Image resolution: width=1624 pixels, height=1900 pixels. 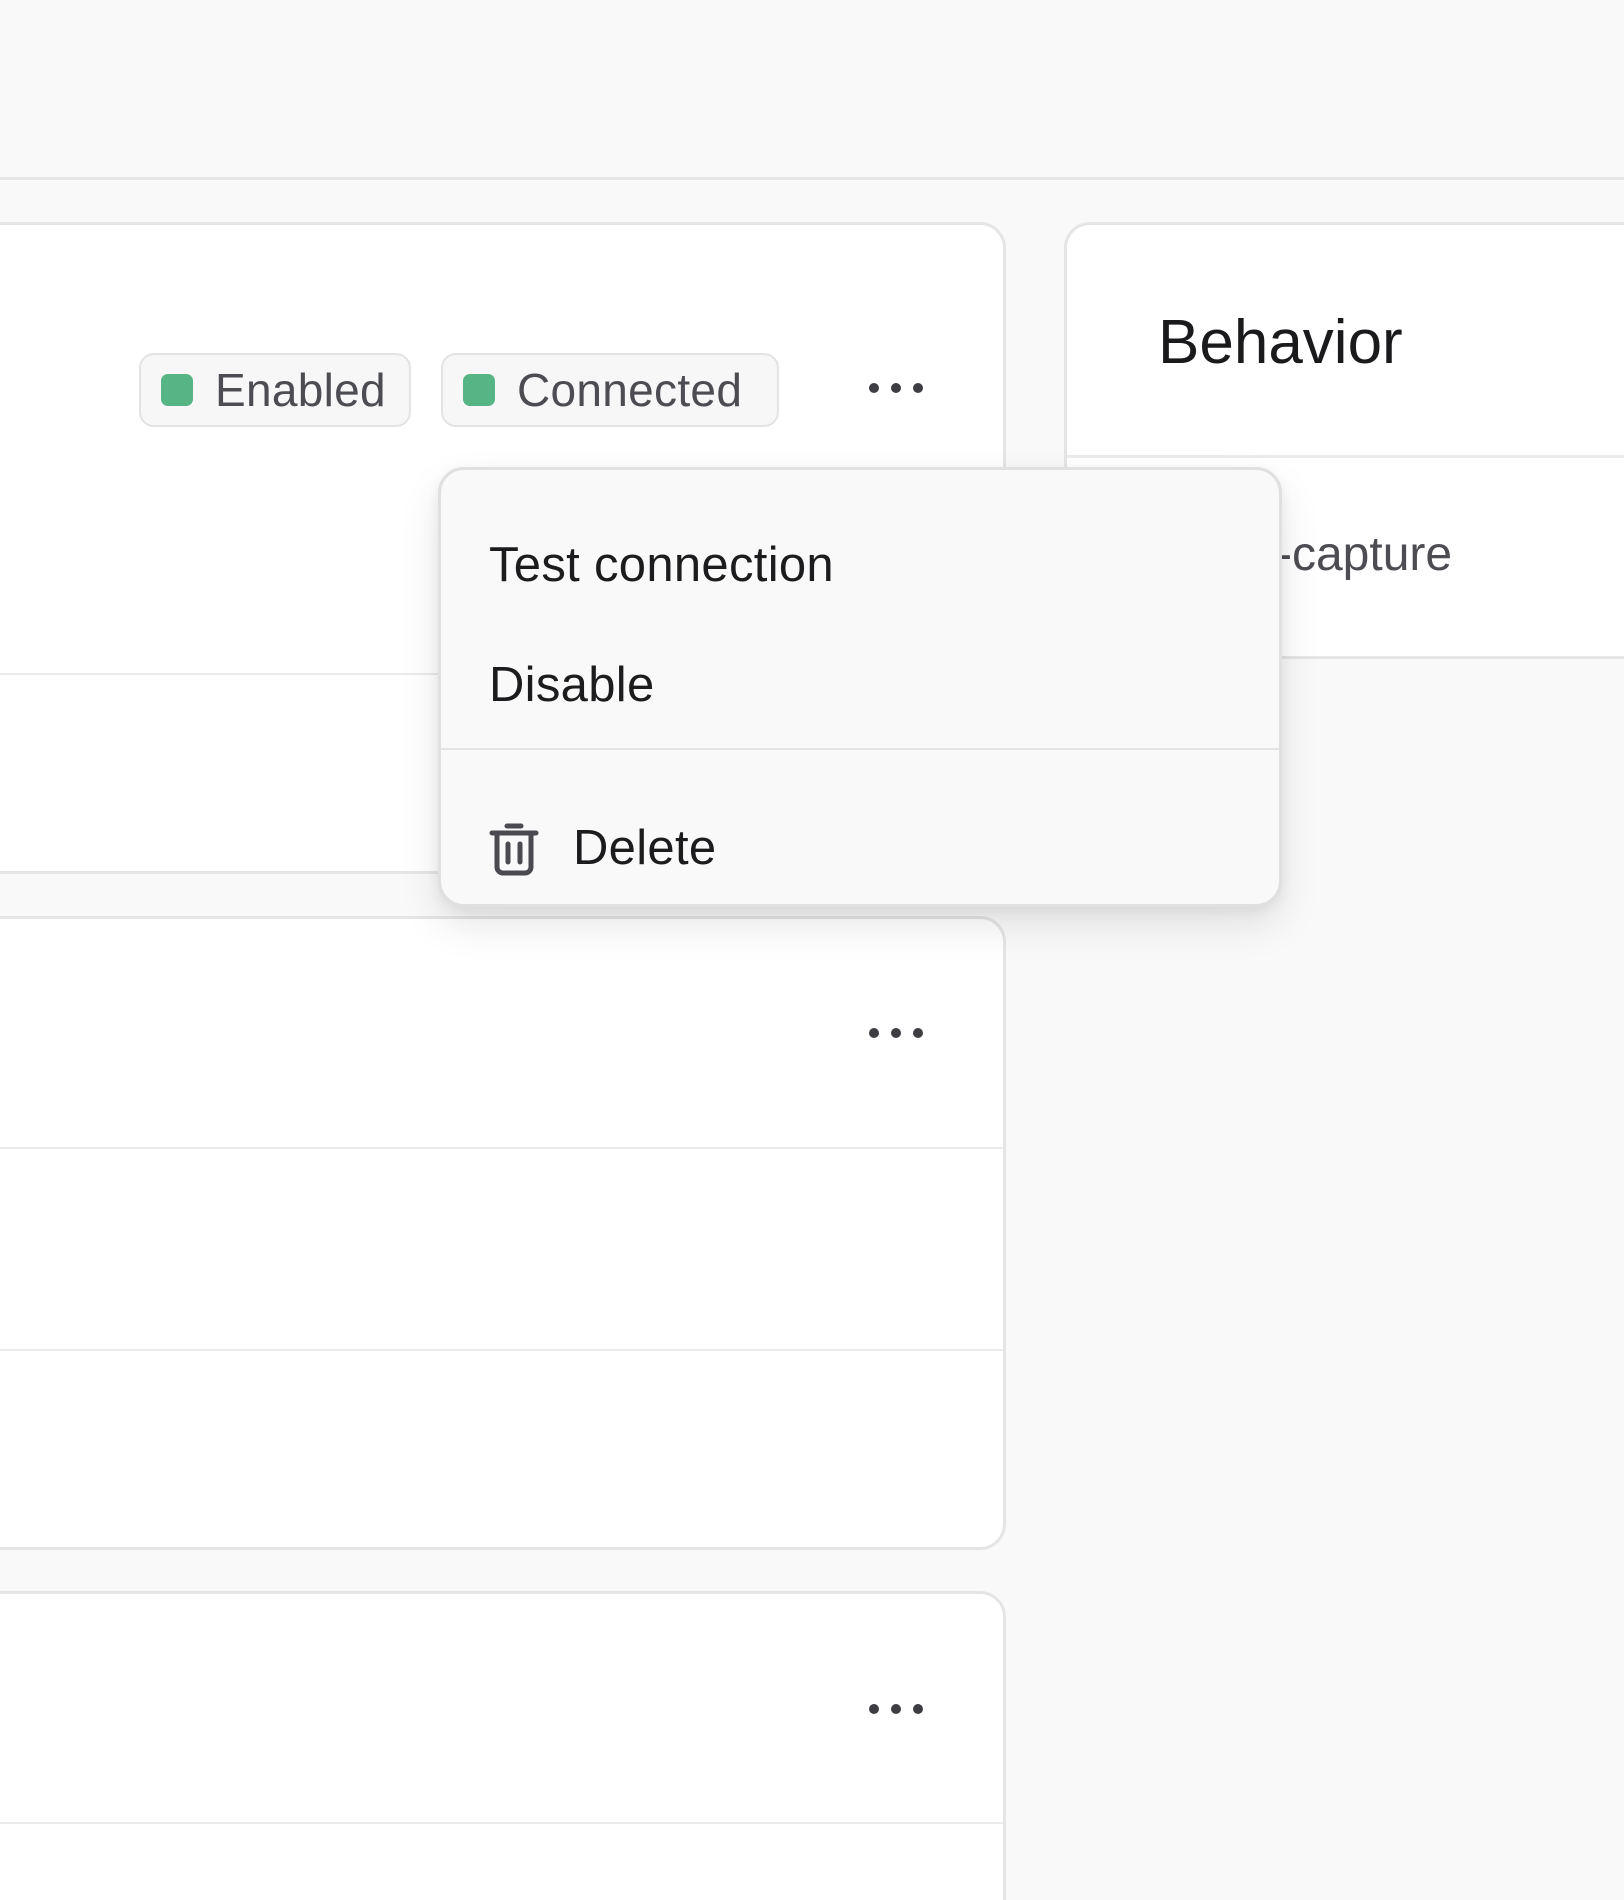 What do you see at coordinates (1345, 456) in the screenshot?
I see `behavior-divider` at bounding box center [1345, 456].